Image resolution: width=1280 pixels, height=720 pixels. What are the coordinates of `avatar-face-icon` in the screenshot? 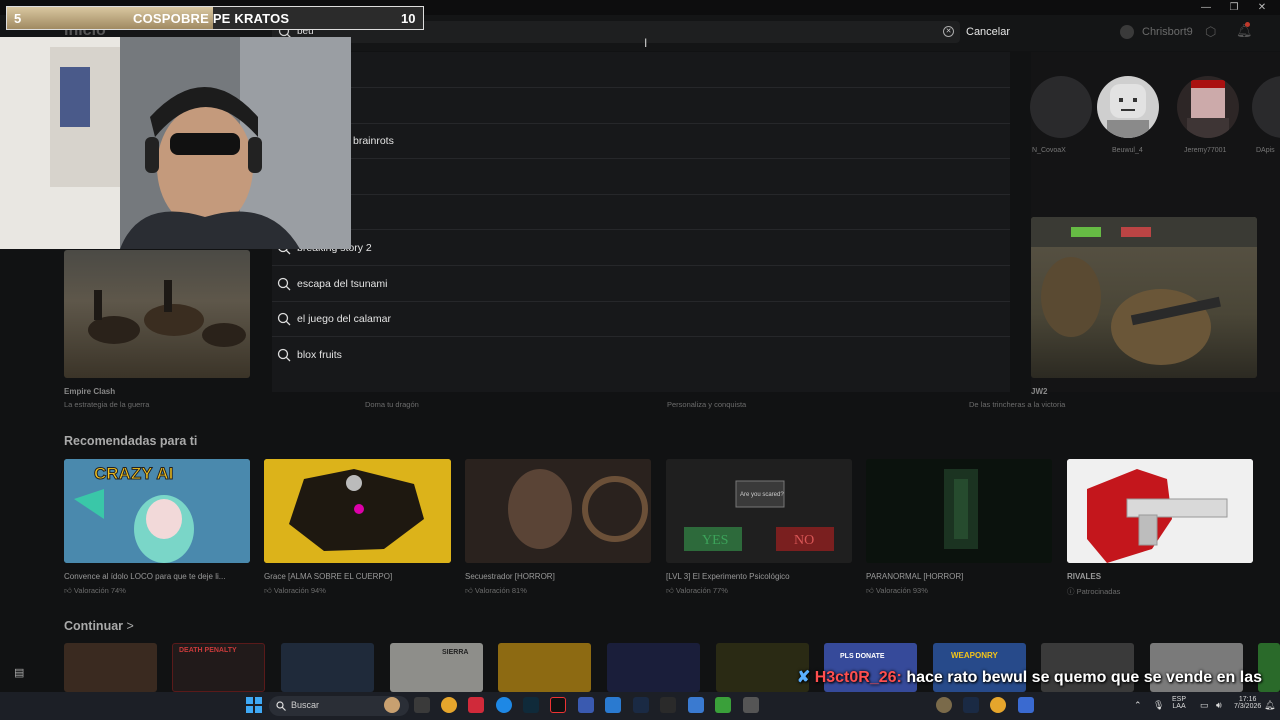 It's located at (1128, 111).